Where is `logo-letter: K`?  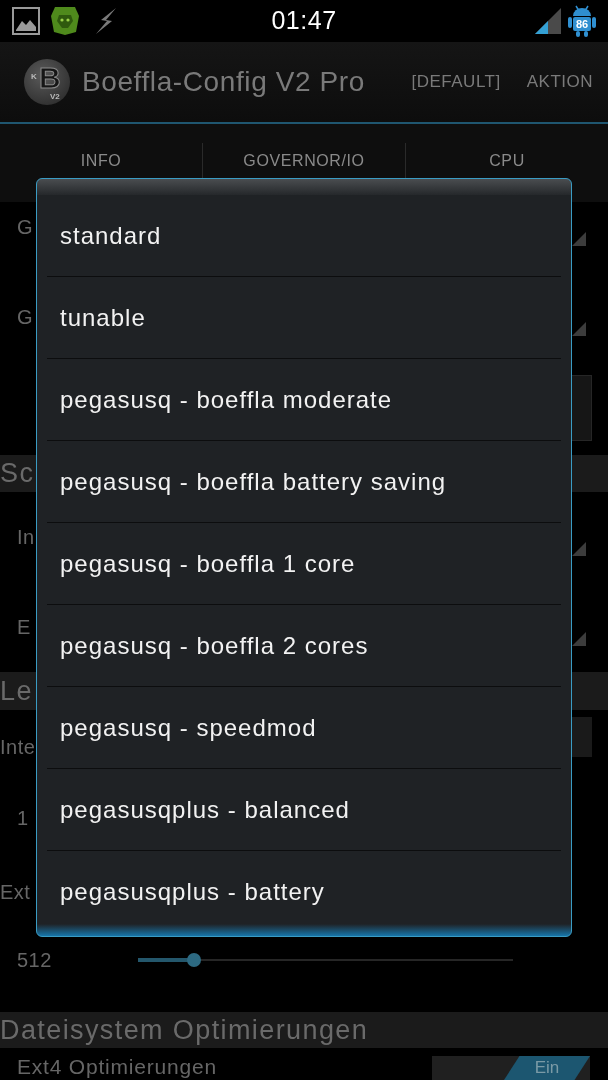 logo-letter: K is located at coordinates (34, 77).